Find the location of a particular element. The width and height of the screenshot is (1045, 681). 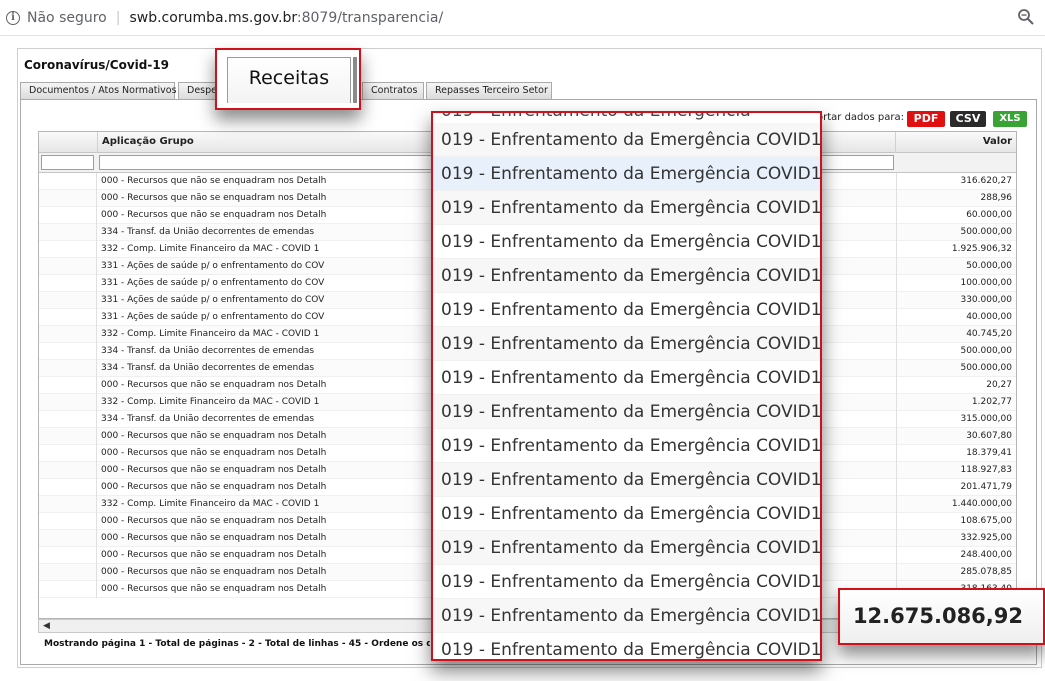

valor-cell: 20,27 is located at coordinates (954, 385).